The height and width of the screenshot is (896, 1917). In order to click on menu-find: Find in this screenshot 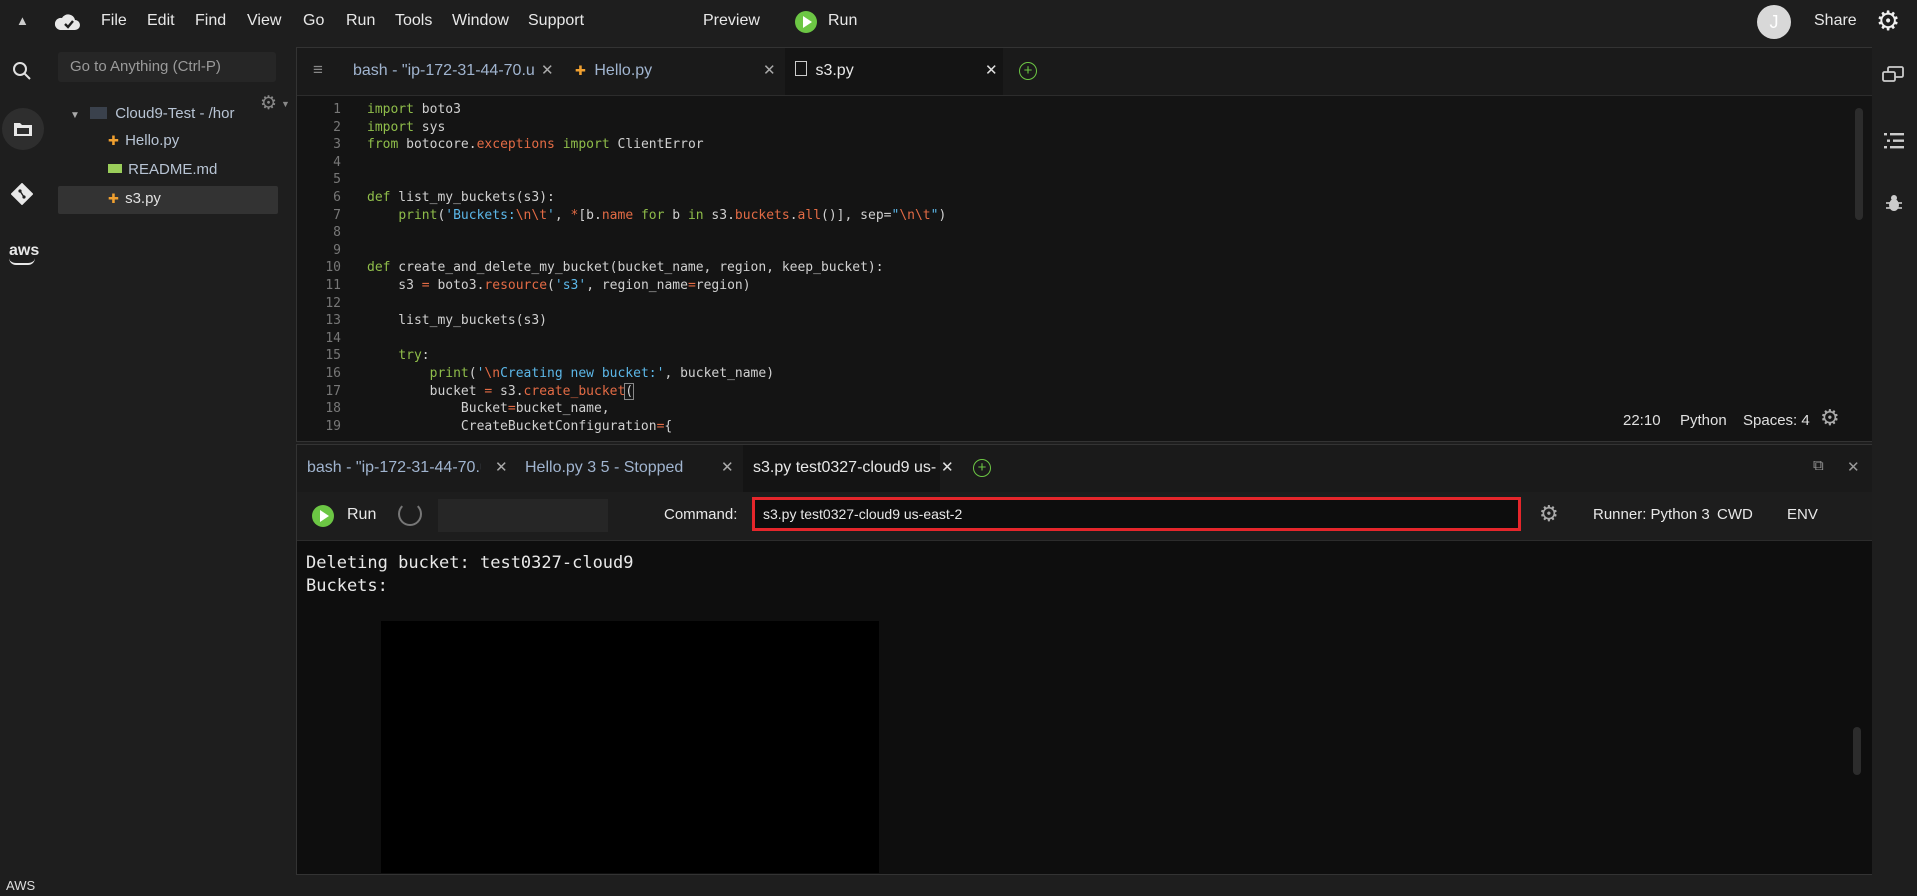, I will do `click(210, 21)`.